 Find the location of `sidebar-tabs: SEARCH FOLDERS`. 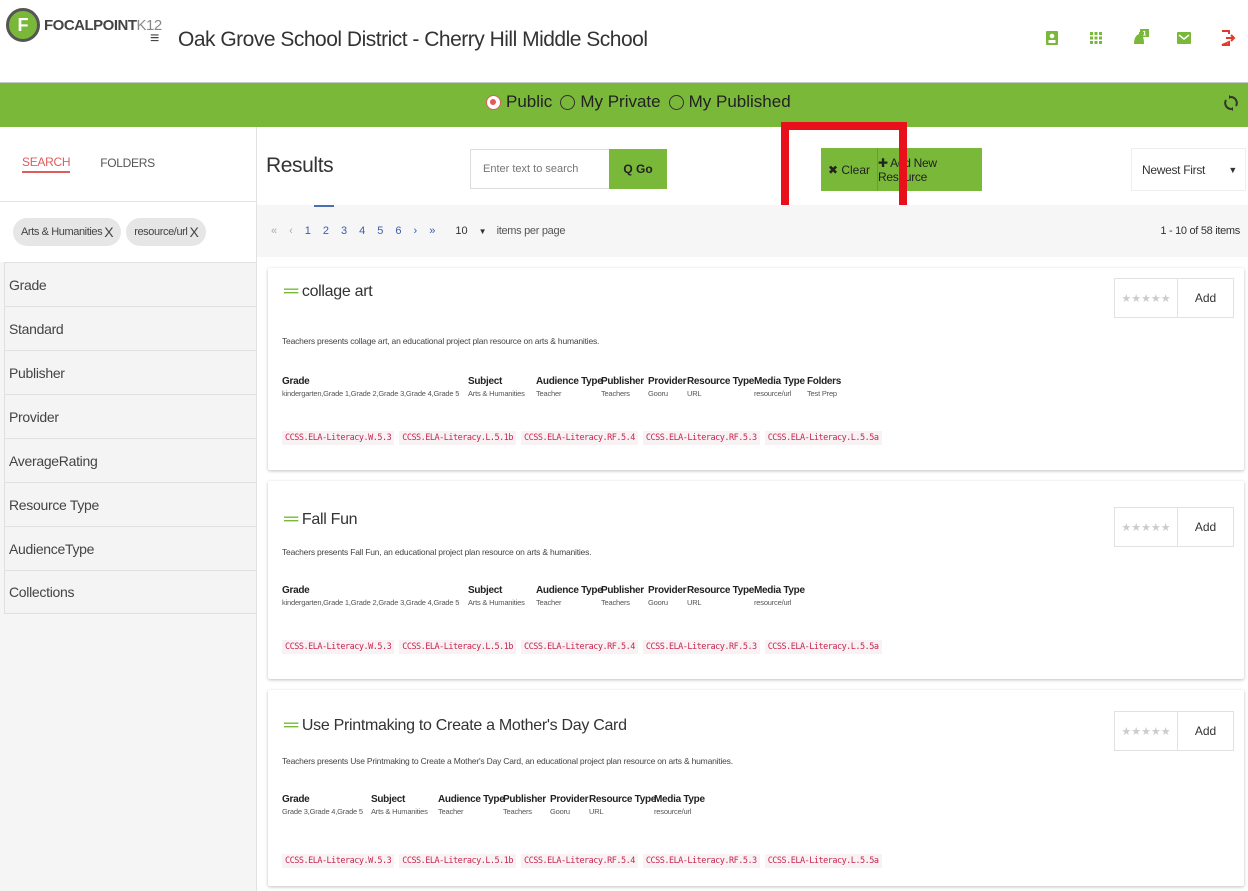

sidebar-tabs: SEARCH FOLDERS is located at coordinates (128, 164).